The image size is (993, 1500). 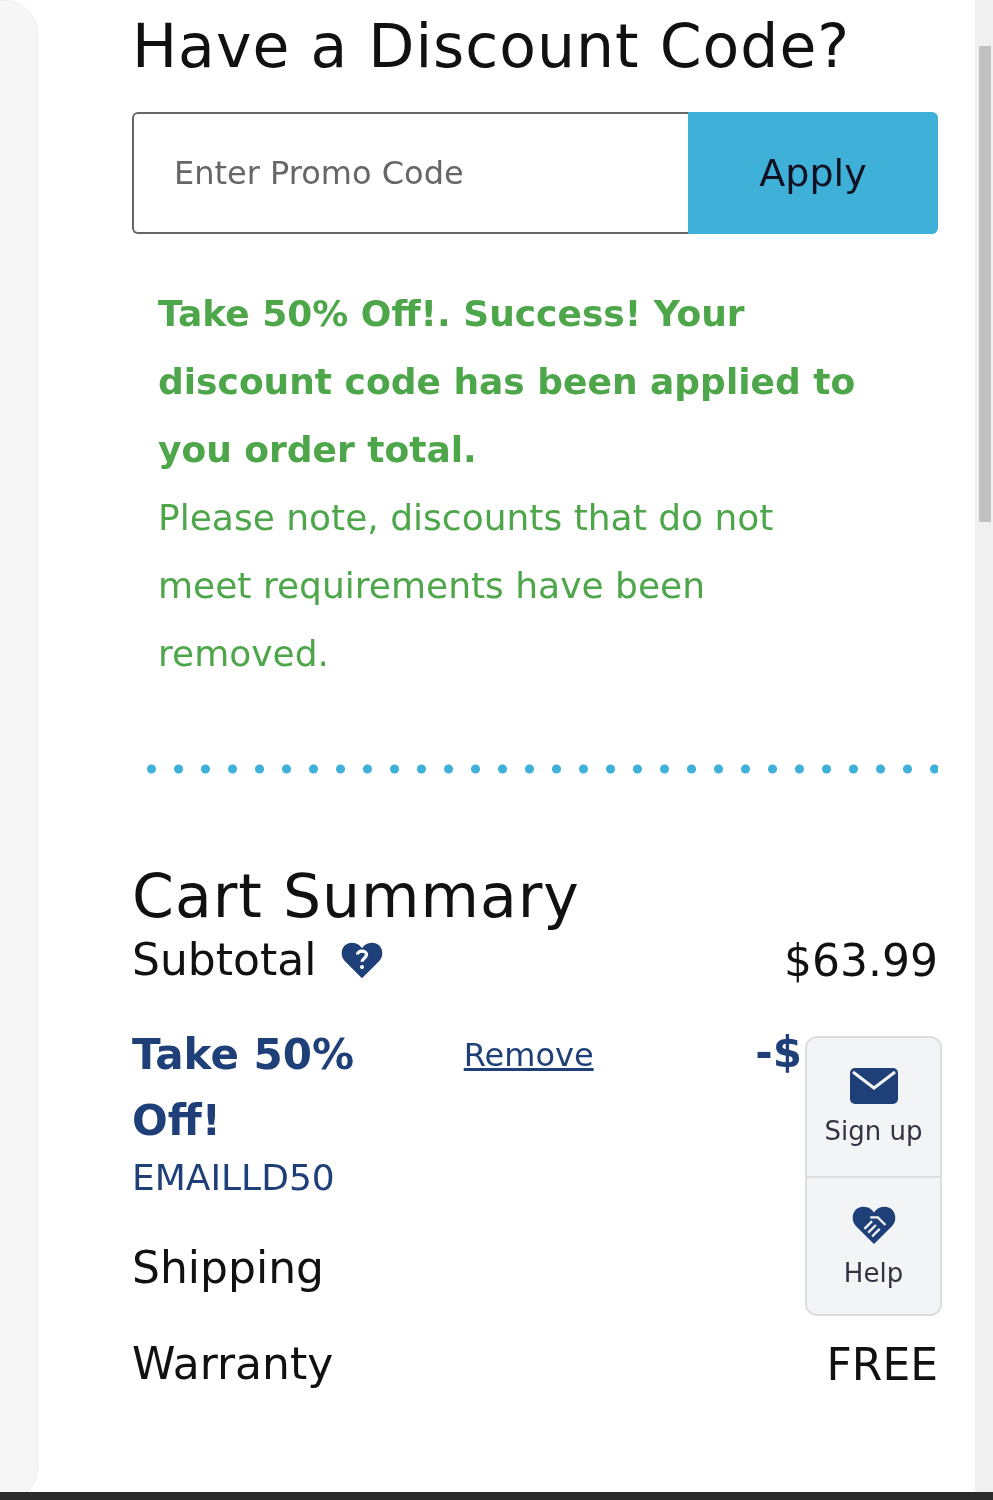 What do you see at coordinates (861, 960) in the screenshot?
I see `subtotal-value: $63.99` at bounding box center [861, 960].